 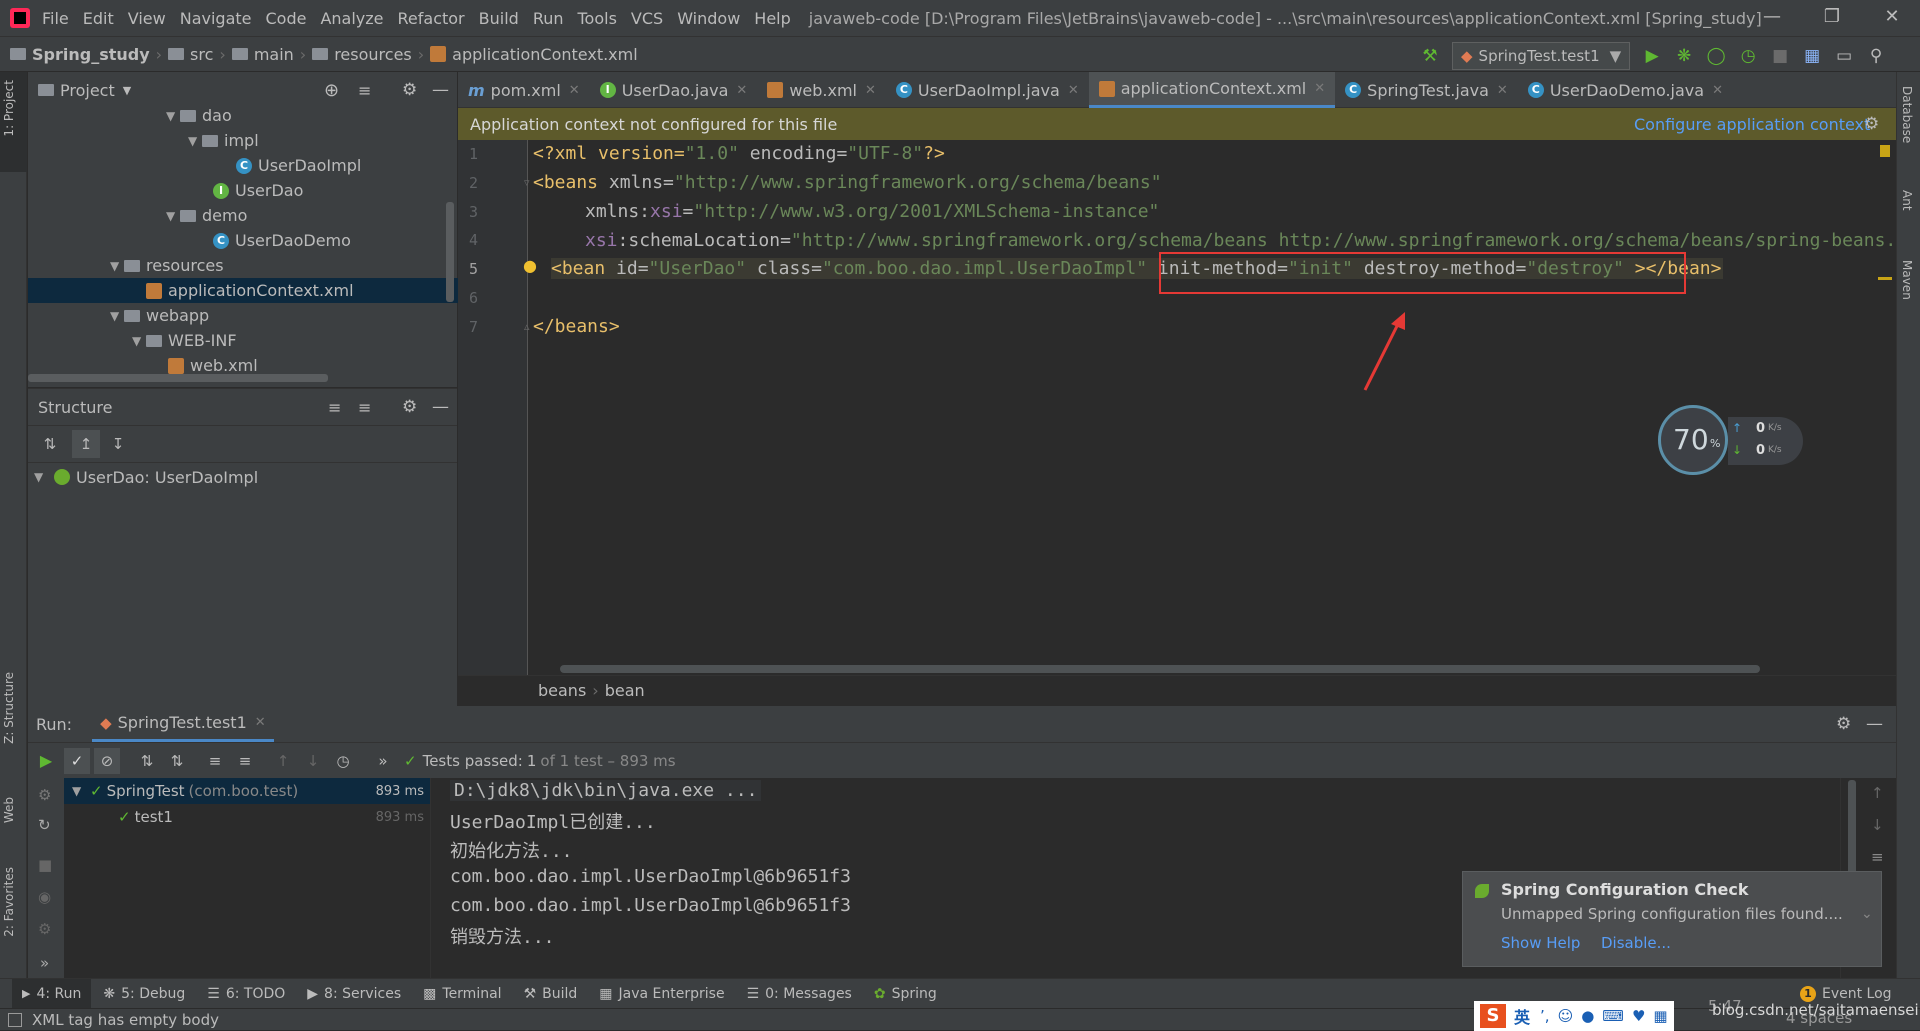 What do you see at coordinates (107, 760) in the screenshot?
I see `show-ignored-icon: ⊘` at bounding box center [107, 760].